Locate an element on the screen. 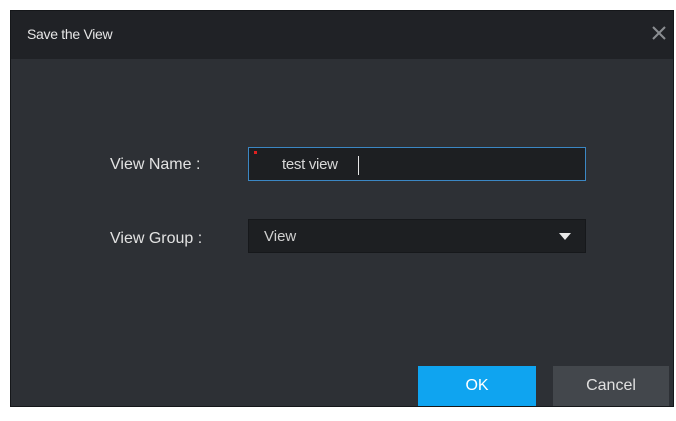 This screenshot has width=676, height=421. view-group-value: View is located at coordinates (280, 236).